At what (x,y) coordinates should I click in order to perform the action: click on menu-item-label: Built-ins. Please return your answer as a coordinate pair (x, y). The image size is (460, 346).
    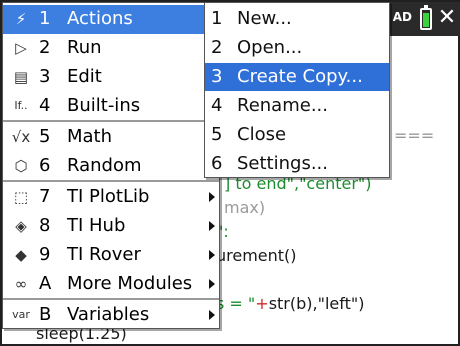
    Looking at the image, I should click on (104, 105).